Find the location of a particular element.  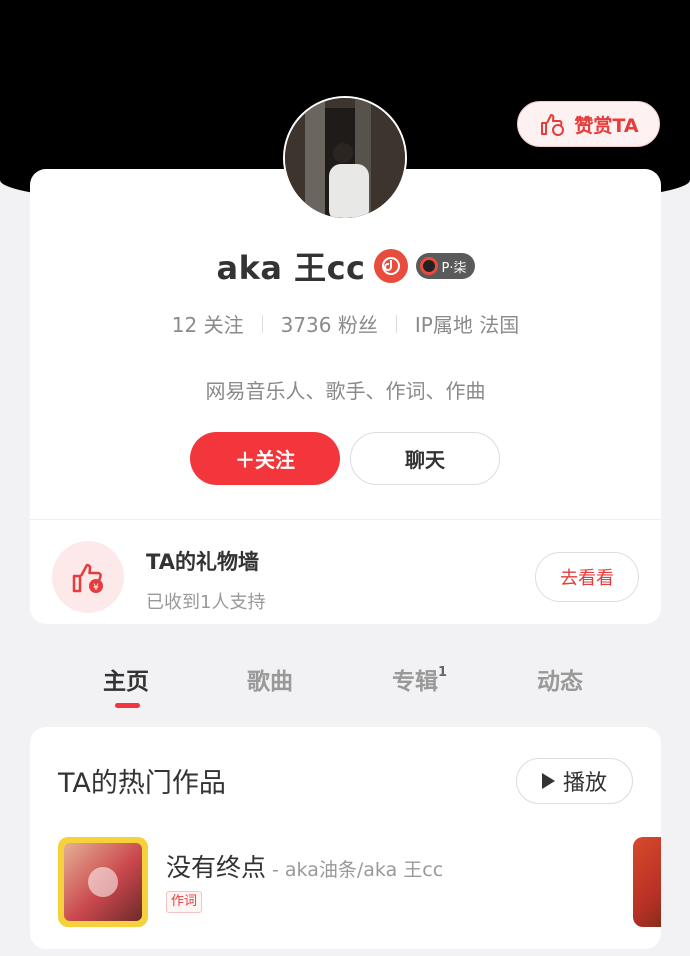

user-name: aka 王cc is located at coordinates (291, 268).